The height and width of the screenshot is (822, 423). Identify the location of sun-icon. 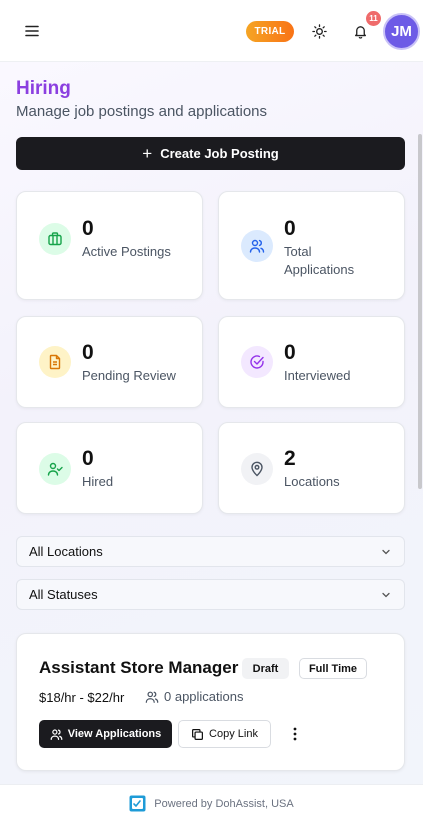
(319, 31).